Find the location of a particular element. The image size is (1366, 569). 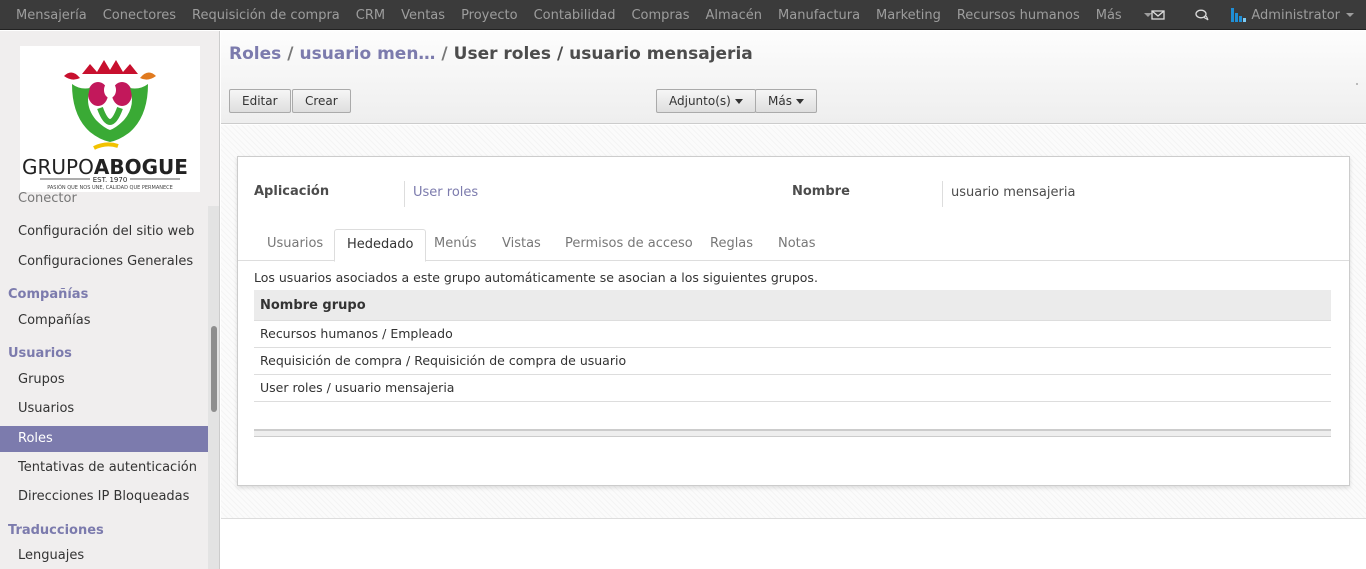

sidebar-item-users: Usuarios is located at coordinates (104, 409).